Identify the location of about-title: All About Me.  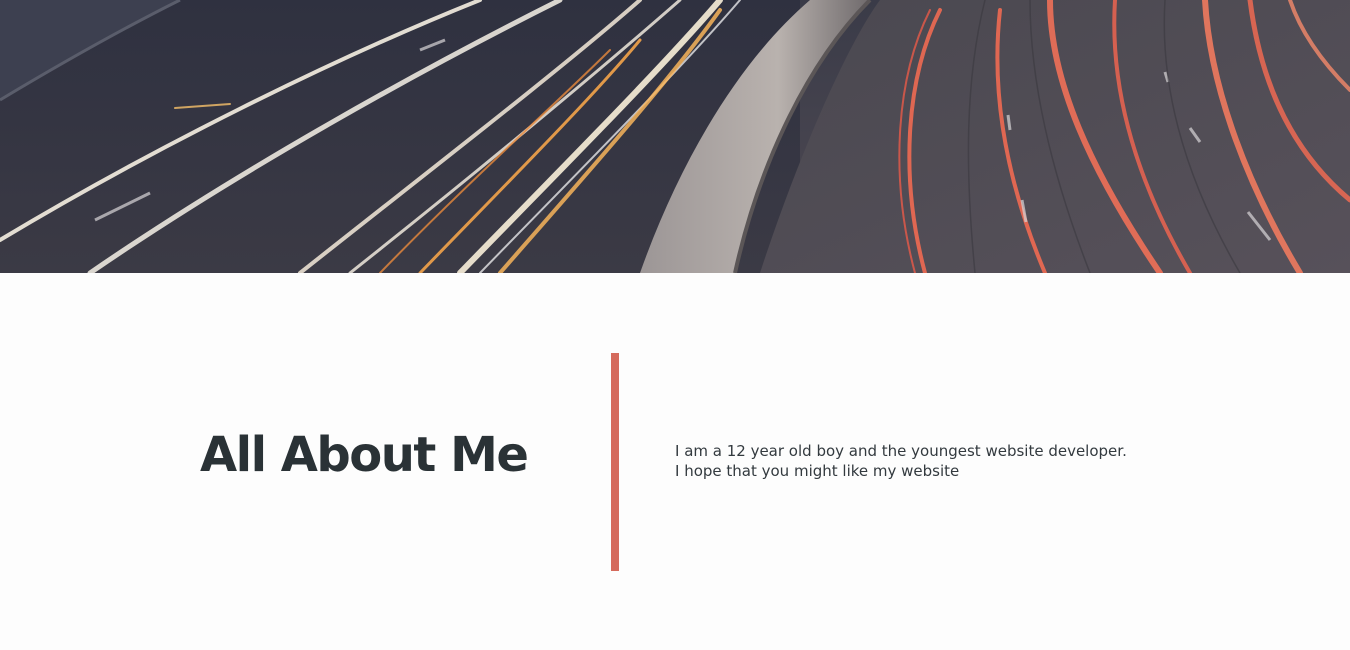
(364, 455).